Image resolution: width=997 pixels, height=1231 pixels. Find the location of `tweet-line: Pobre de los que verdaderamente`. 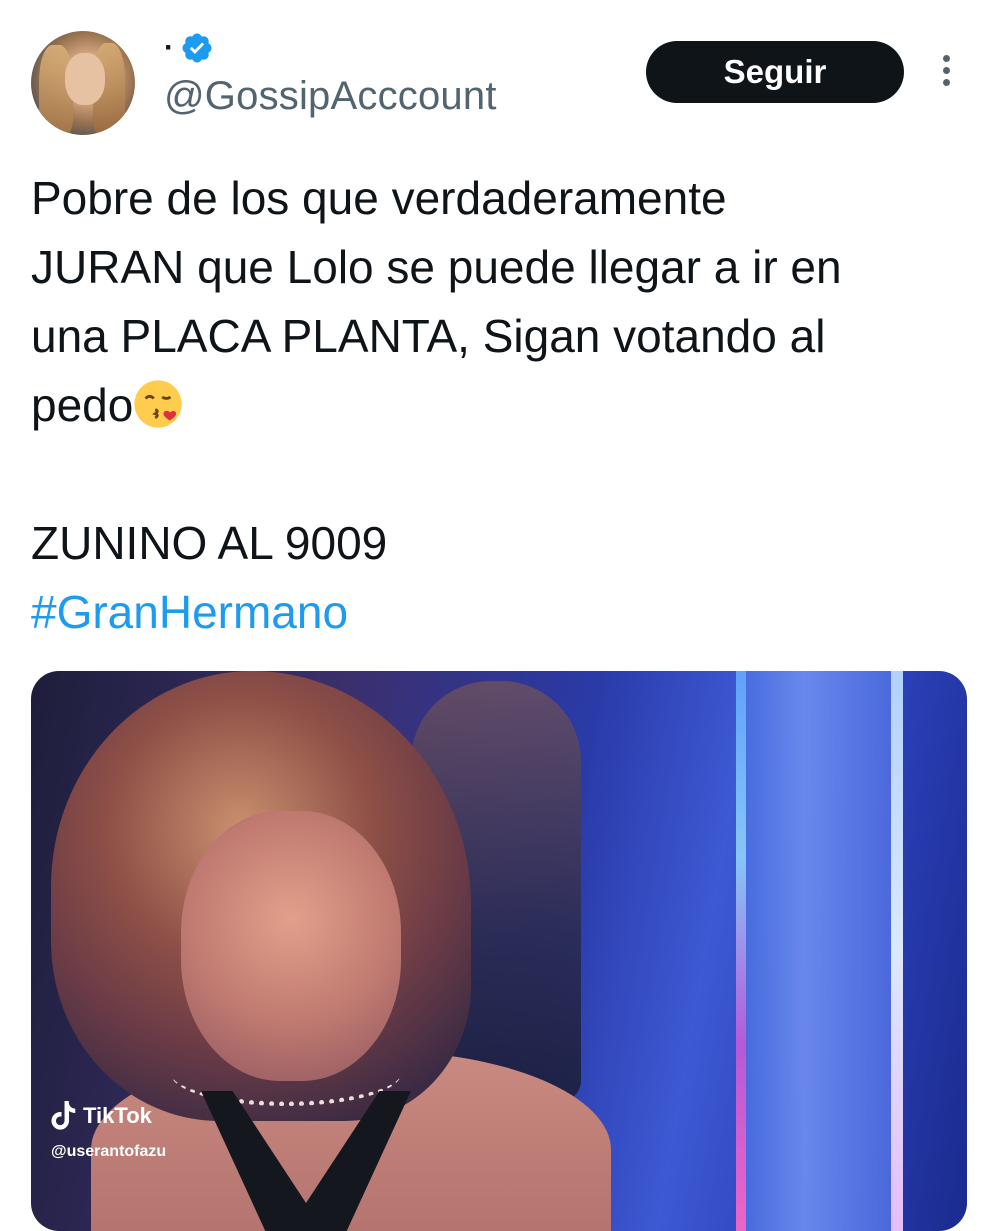

tweet-line: Pobre de los que verdaderamente is located at coordinates (379, 198).